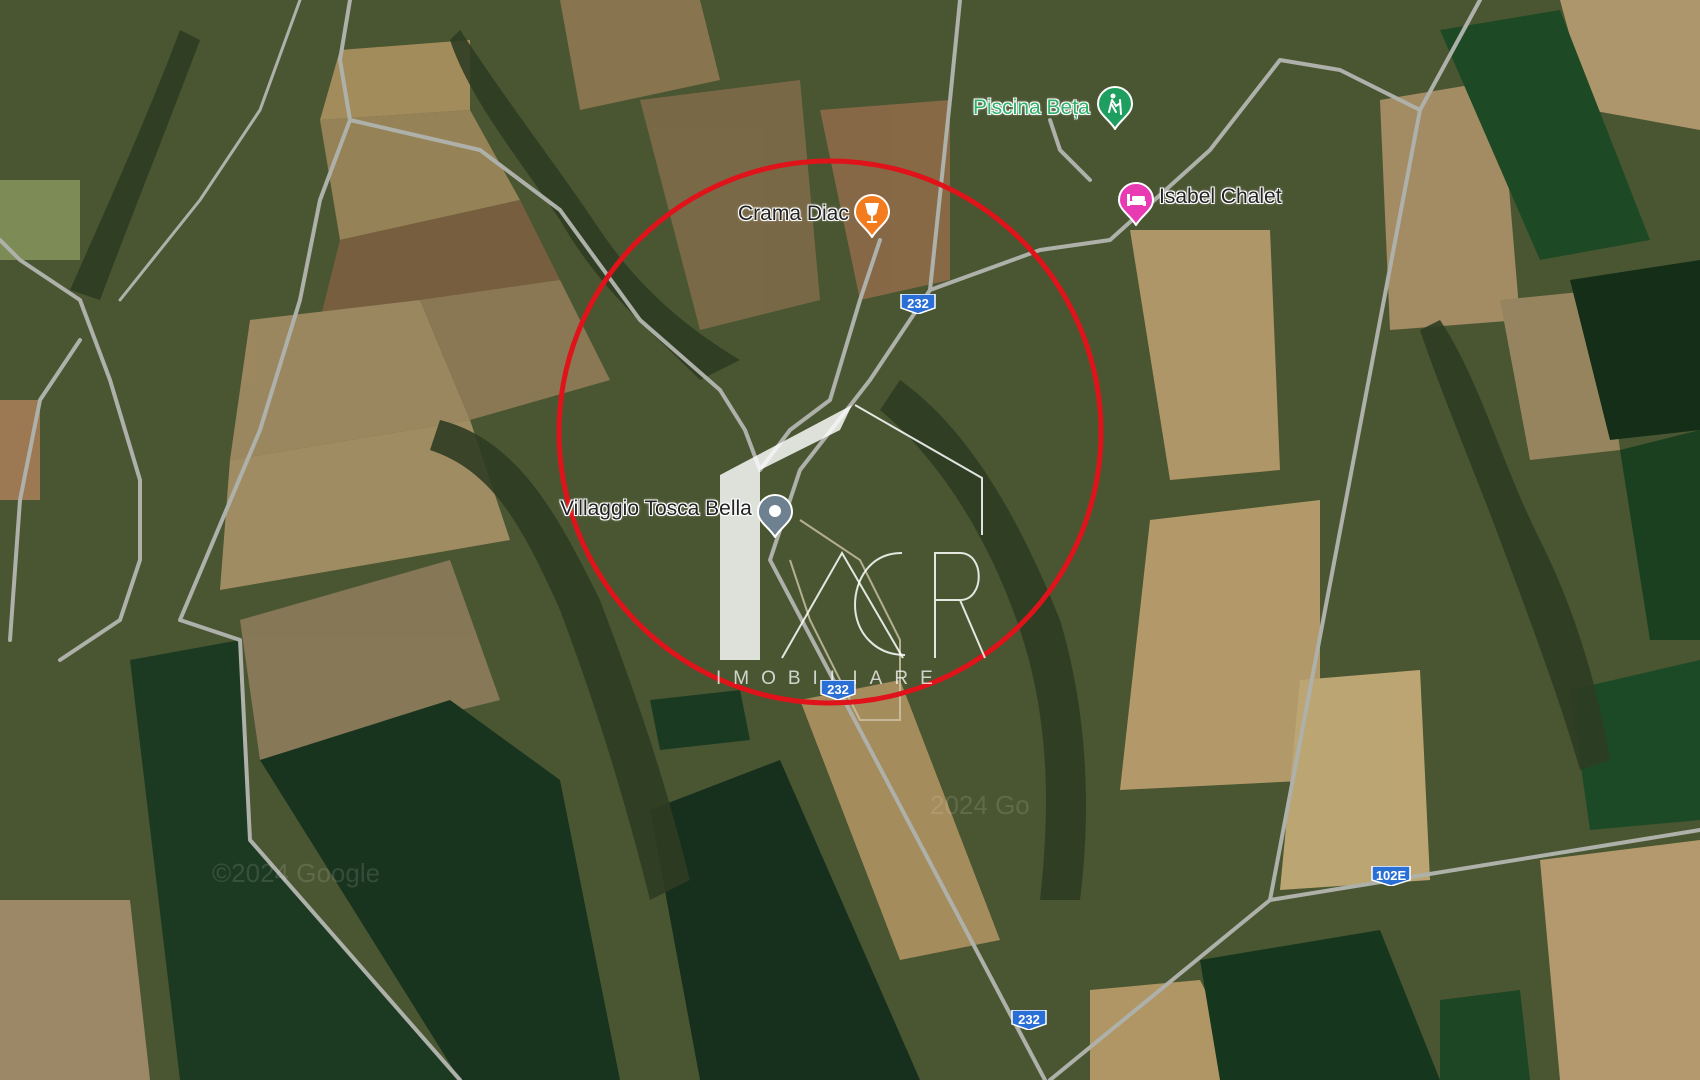 This screenshot has height=1080, width=1700. Describe the element at coordinates (1115, 108) in the screenshot. I see `hiking-icon` at that location.